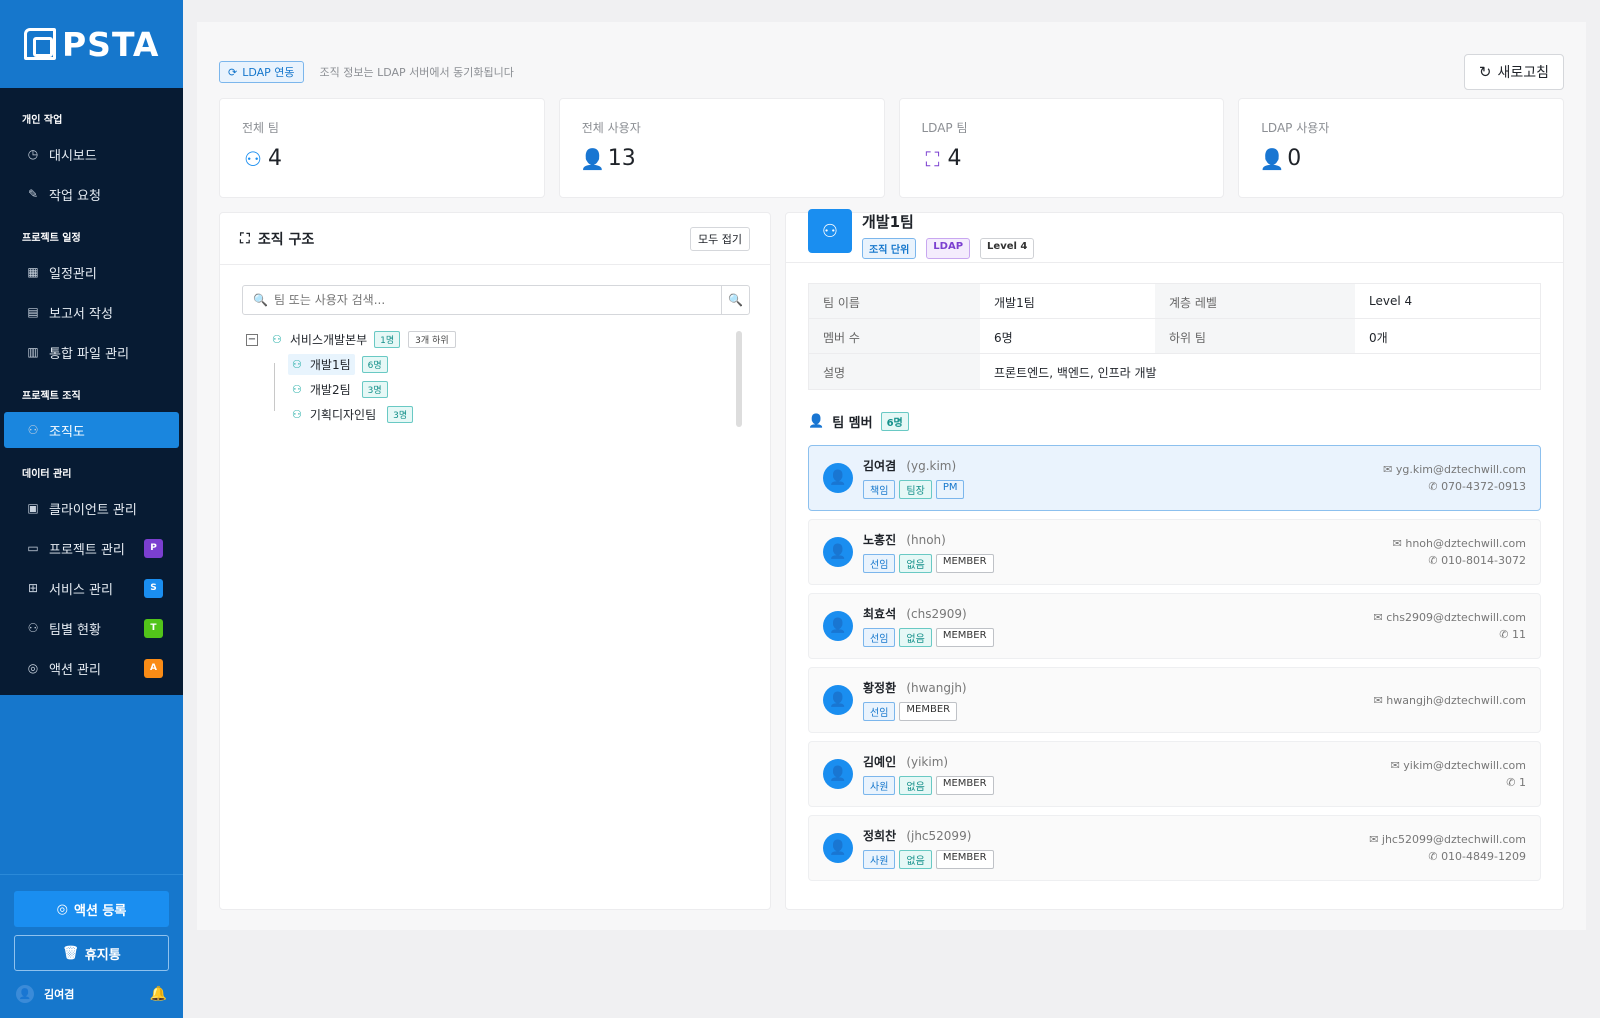 The image size is (1600, 1018). What do you see at coordinates (1464, 765) in the screenshot?
I see `member-email-text: yikim@dztechwill.com` at bounding box center [1464, 765].